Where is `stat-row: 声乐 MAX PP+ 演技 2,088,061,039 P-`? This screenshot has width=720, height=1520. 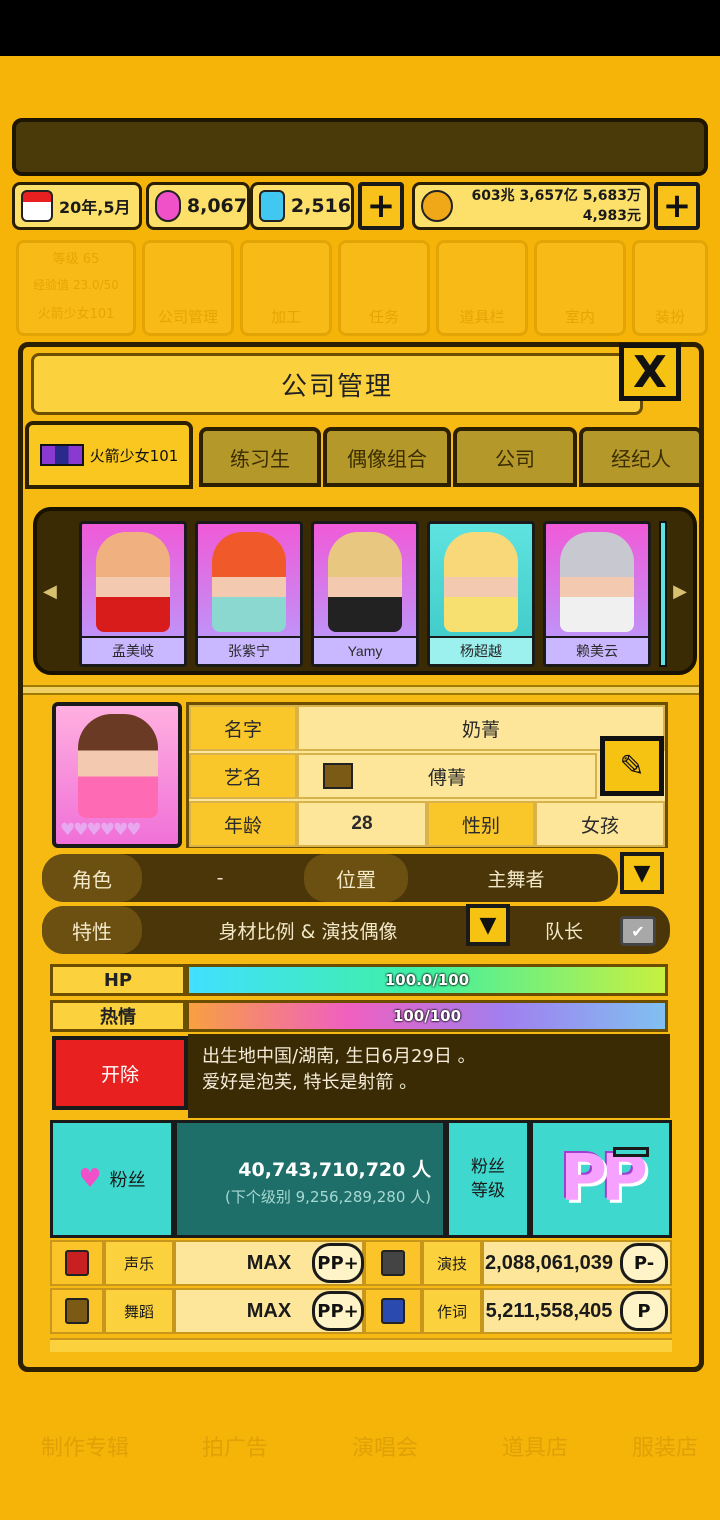 stat-row: 声乐 MAX PP+ 演技 2,088,061,039 P- is located at coordinates (361, 1263).